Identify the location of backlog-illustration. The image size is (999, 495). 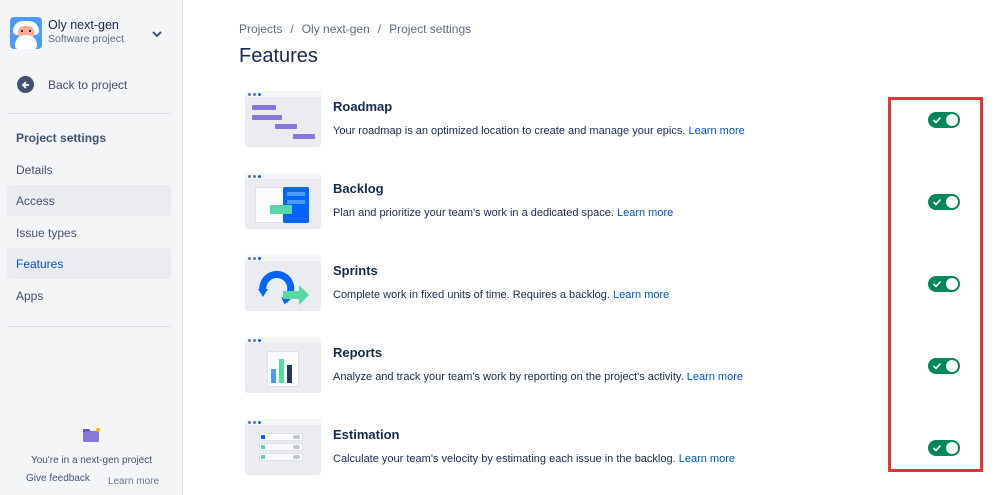
(283, 201).